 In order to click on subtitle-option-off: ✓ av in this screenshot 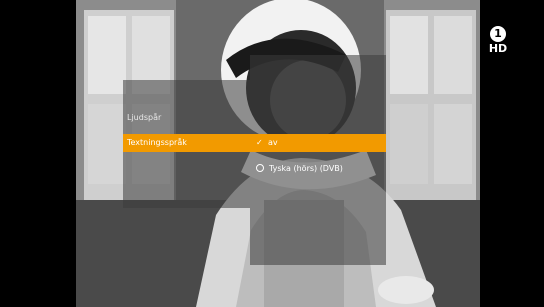, I will do `click(318, 143)`.